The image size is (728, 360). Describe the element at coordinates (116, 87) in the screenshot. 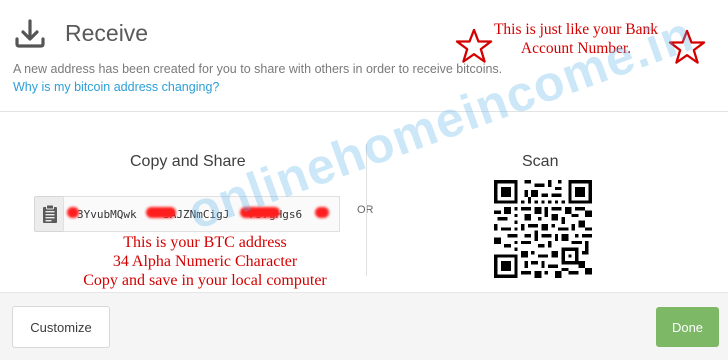

I see `why-address-changing-link: Why is my bitcoin address changing?` at that location.